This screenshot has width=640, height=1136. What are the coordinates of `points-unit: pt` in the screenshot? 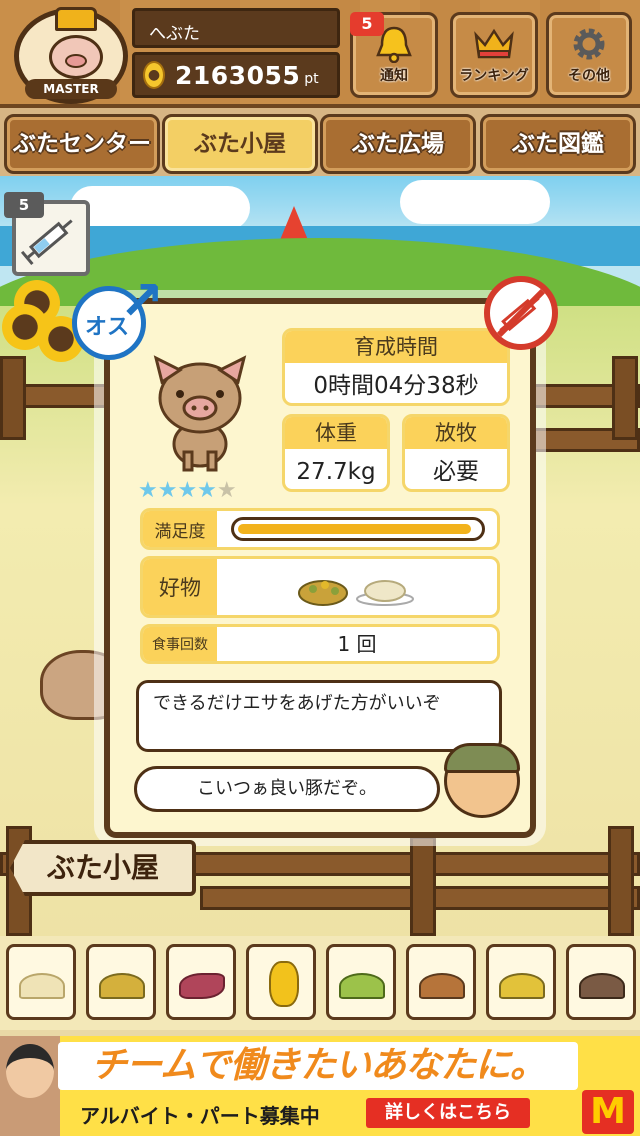 It's located at (311, 79).